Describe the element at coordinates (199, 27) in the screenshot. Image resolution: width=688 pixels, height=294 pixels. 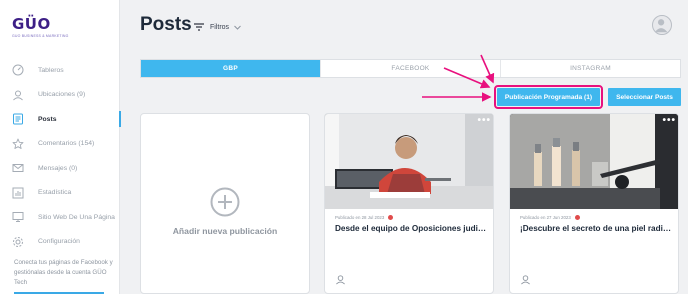
I see `filter-icon` at that location.